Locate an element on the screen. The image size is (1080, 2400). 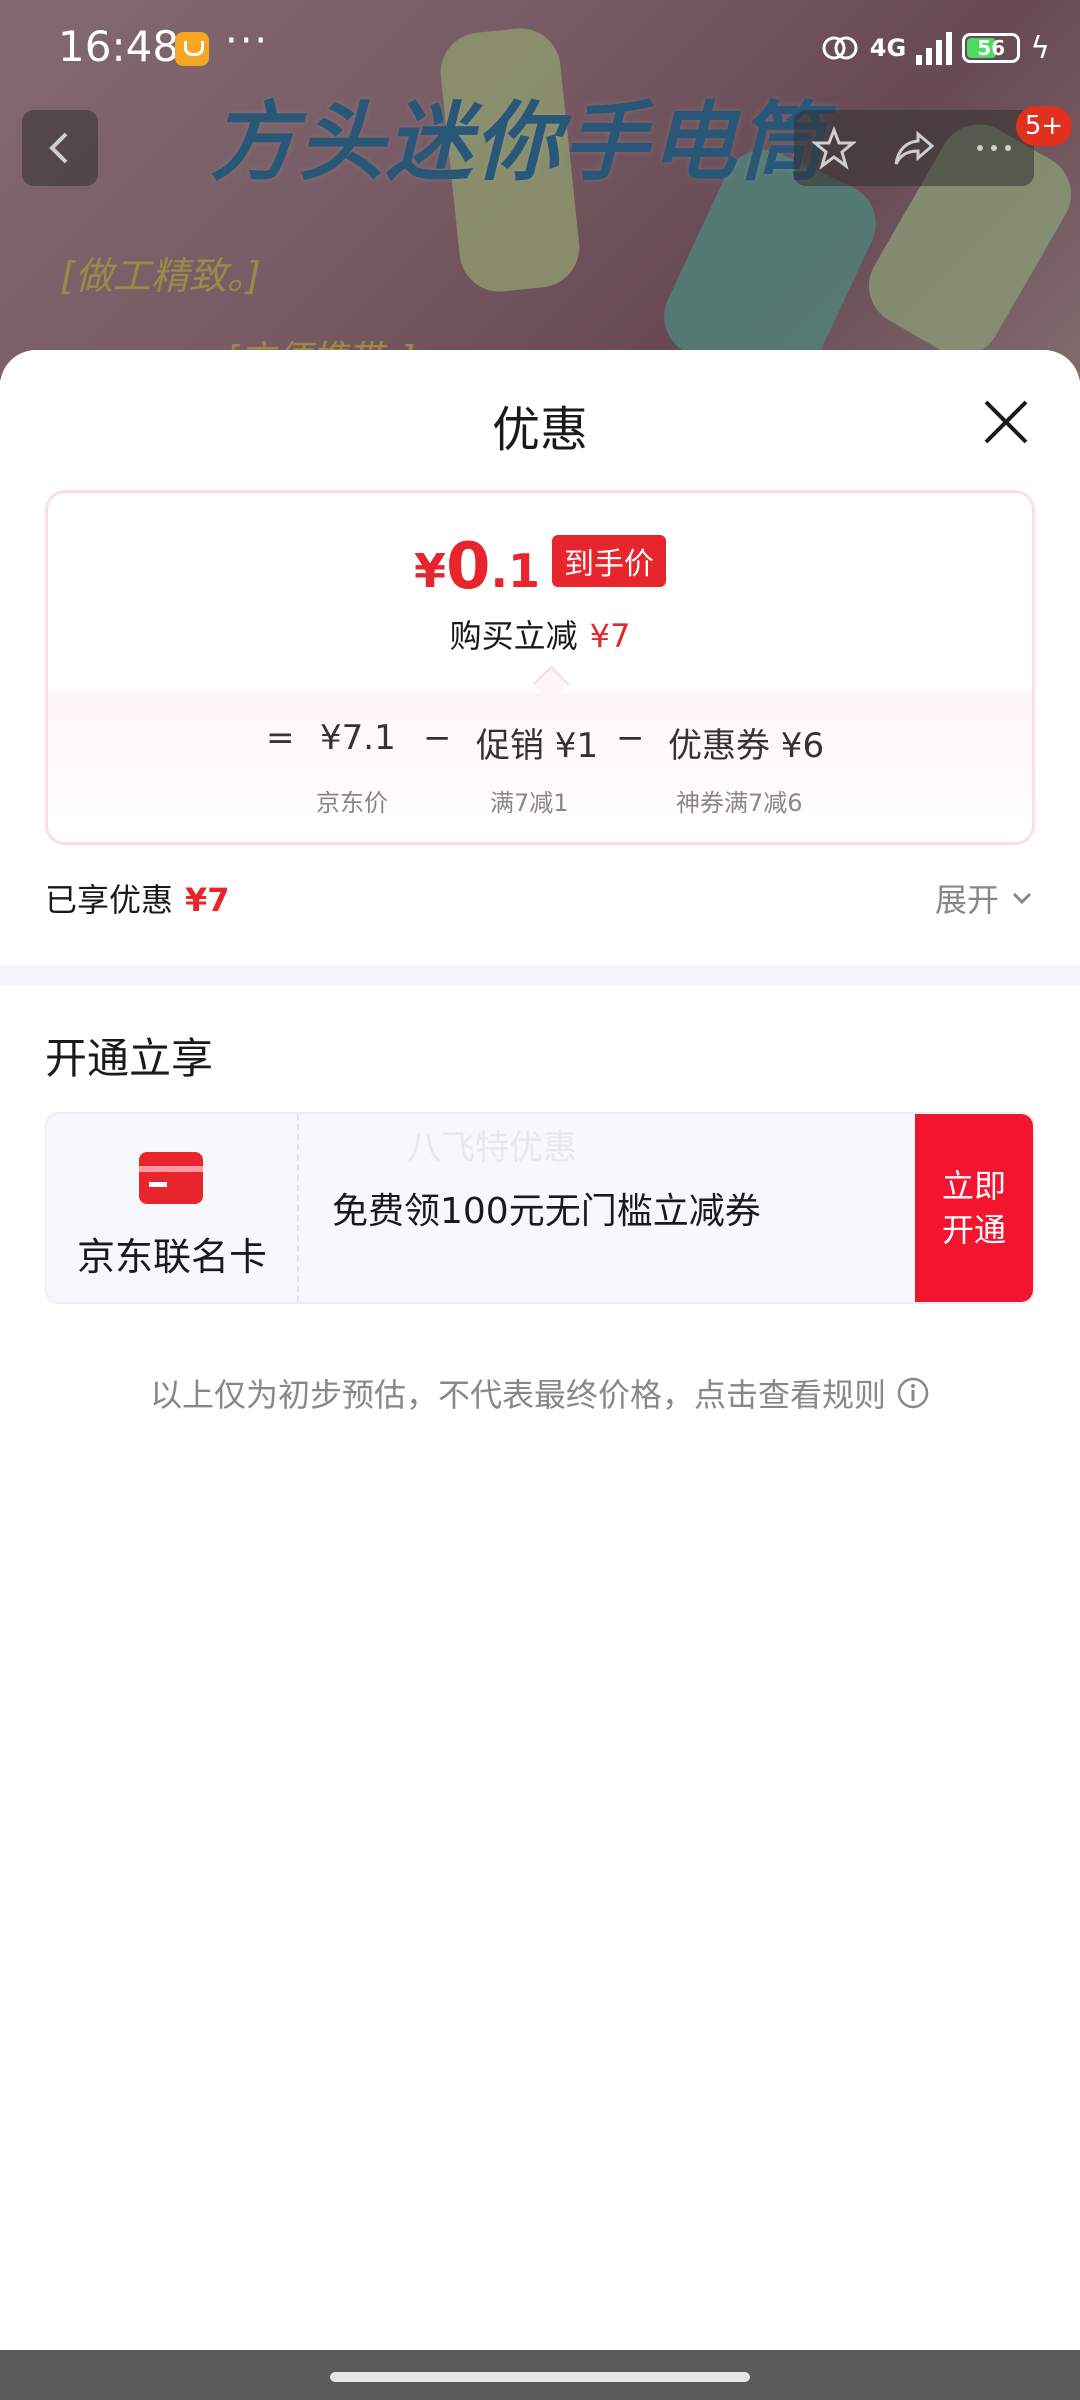
final-price: ¥ 0 .1 is located at coordinates (477, 567).